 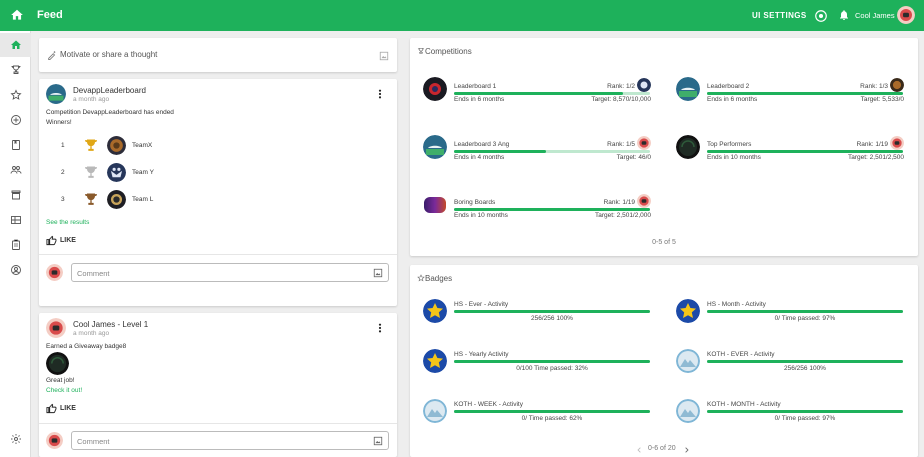 What do you see at coordinates (435, 411) in the screenshot?
I see `mountain-badge-icon` at bounding box center [435, 411].